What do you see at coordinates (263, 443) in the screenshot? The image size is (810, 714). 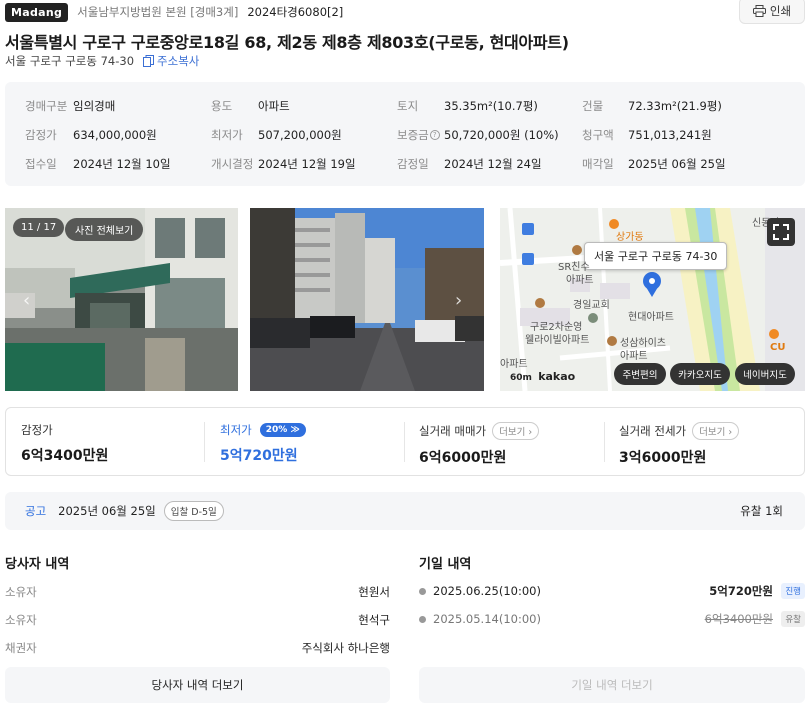 I see `price-minimum: 최저가 20% ≫ 5억720만원` at bounding box center [263, 443].